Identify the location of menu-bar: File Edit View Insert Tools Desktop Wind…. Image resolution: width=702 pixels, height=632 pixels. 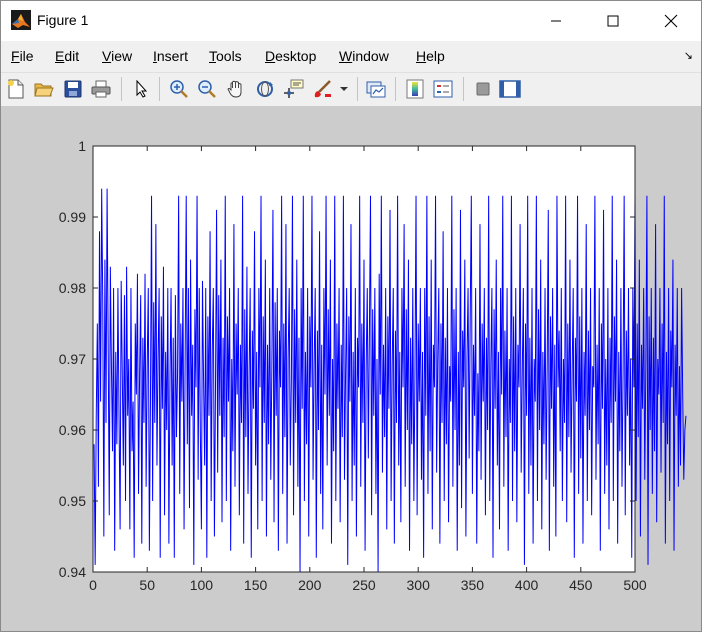
(351, 56).